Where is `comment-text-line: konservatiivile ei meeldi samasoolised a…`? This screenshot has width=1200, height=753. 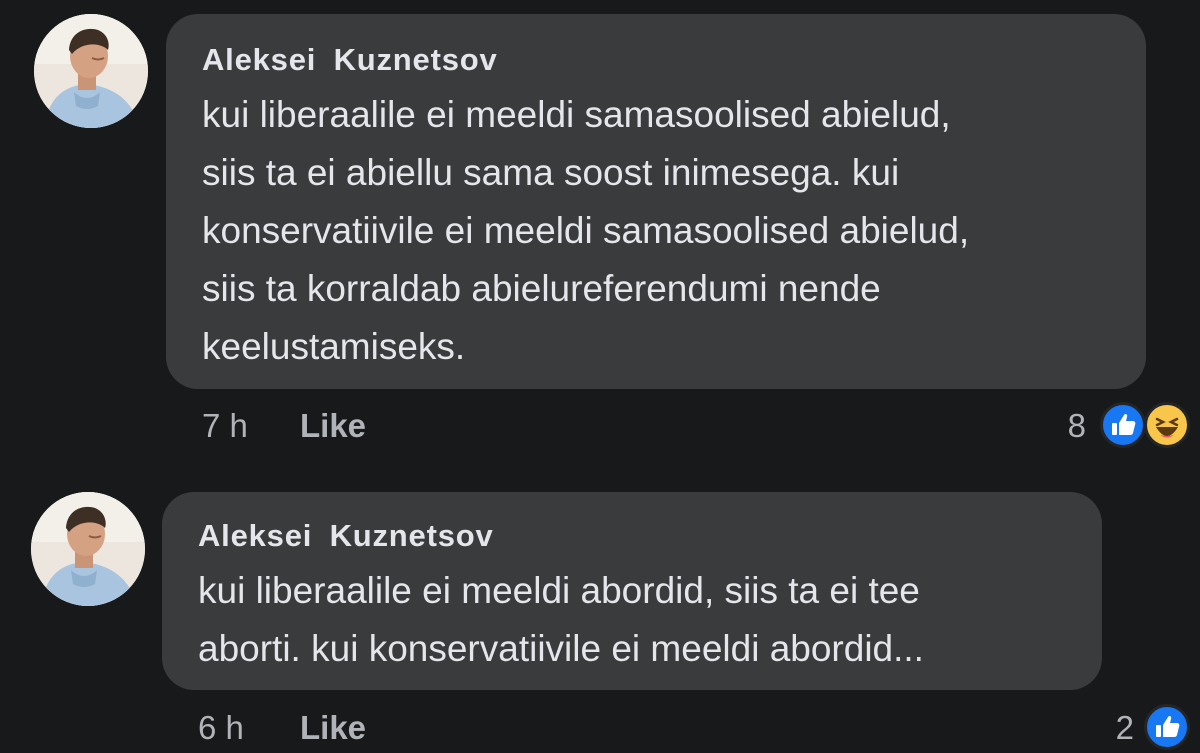 comment-text-line: konservatiivile ei meeldi samasoolised a… is located at coordinates (586, 230).